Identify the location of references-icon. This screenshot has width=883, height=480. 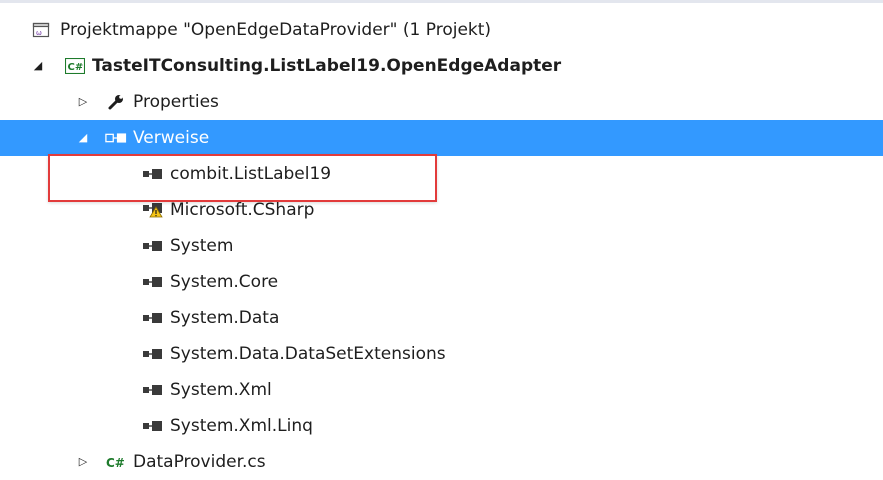
(116, 138).